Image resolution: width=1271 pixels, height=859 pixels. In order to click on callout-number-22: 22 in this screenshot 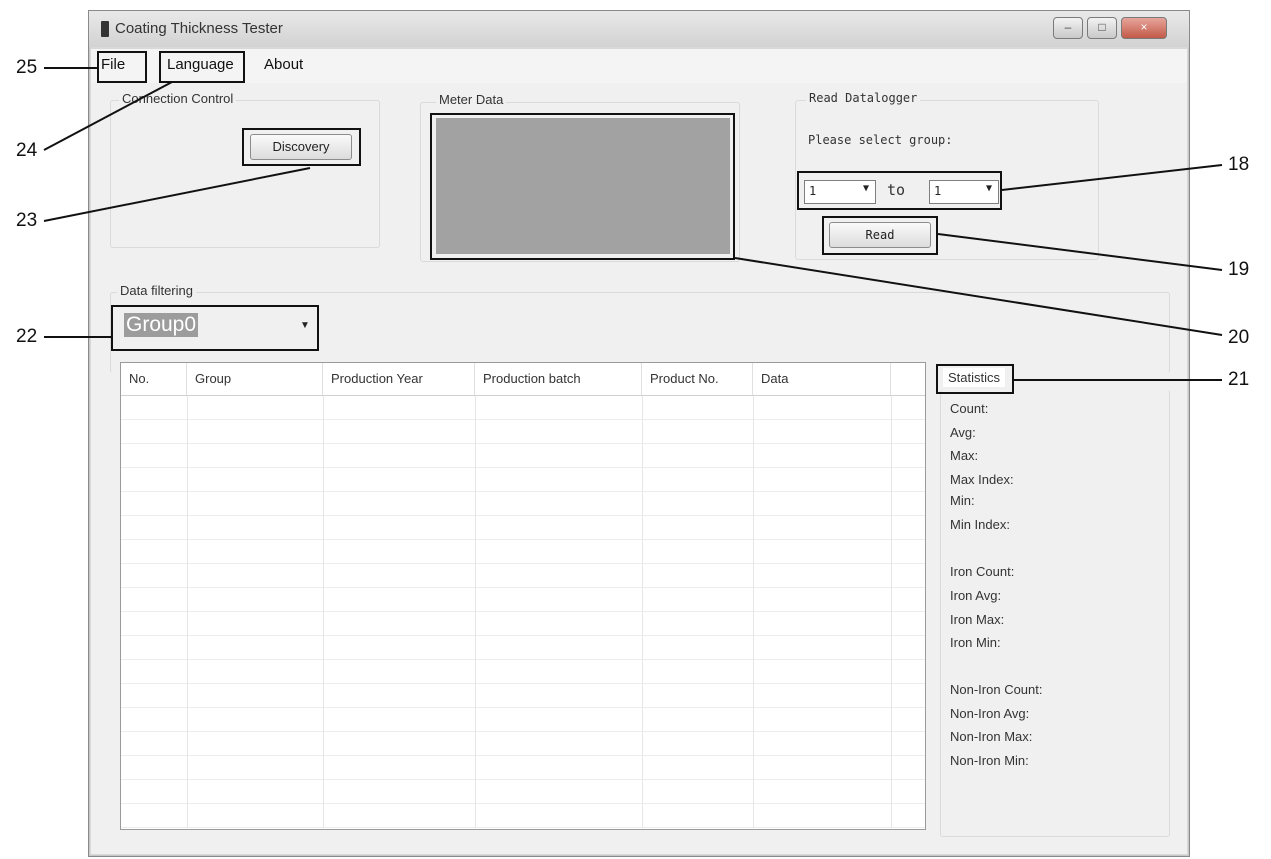, I will do `click(27, 336)`.